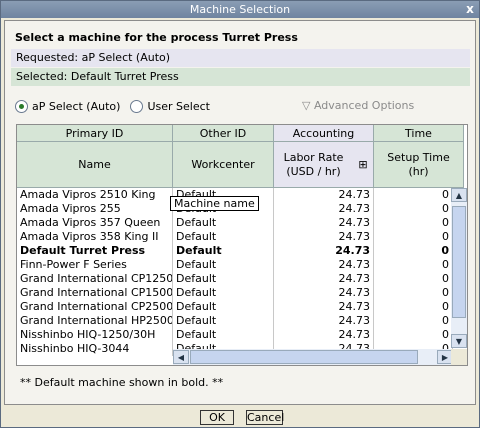  Describe the element at coordinates (364, 105) in the screenshot. I see `advanced-options-label: Advanced Options` at that location.